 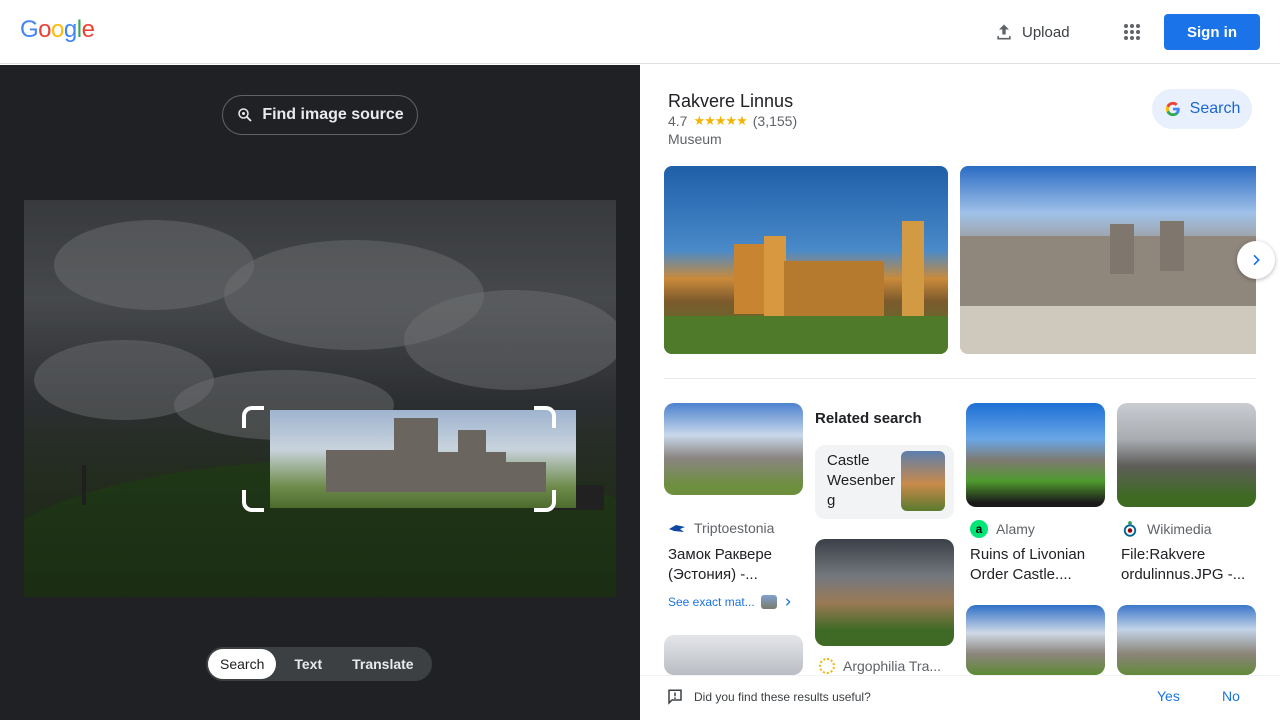 I want to click on google-g-icon, so click(x=1172, y=109).